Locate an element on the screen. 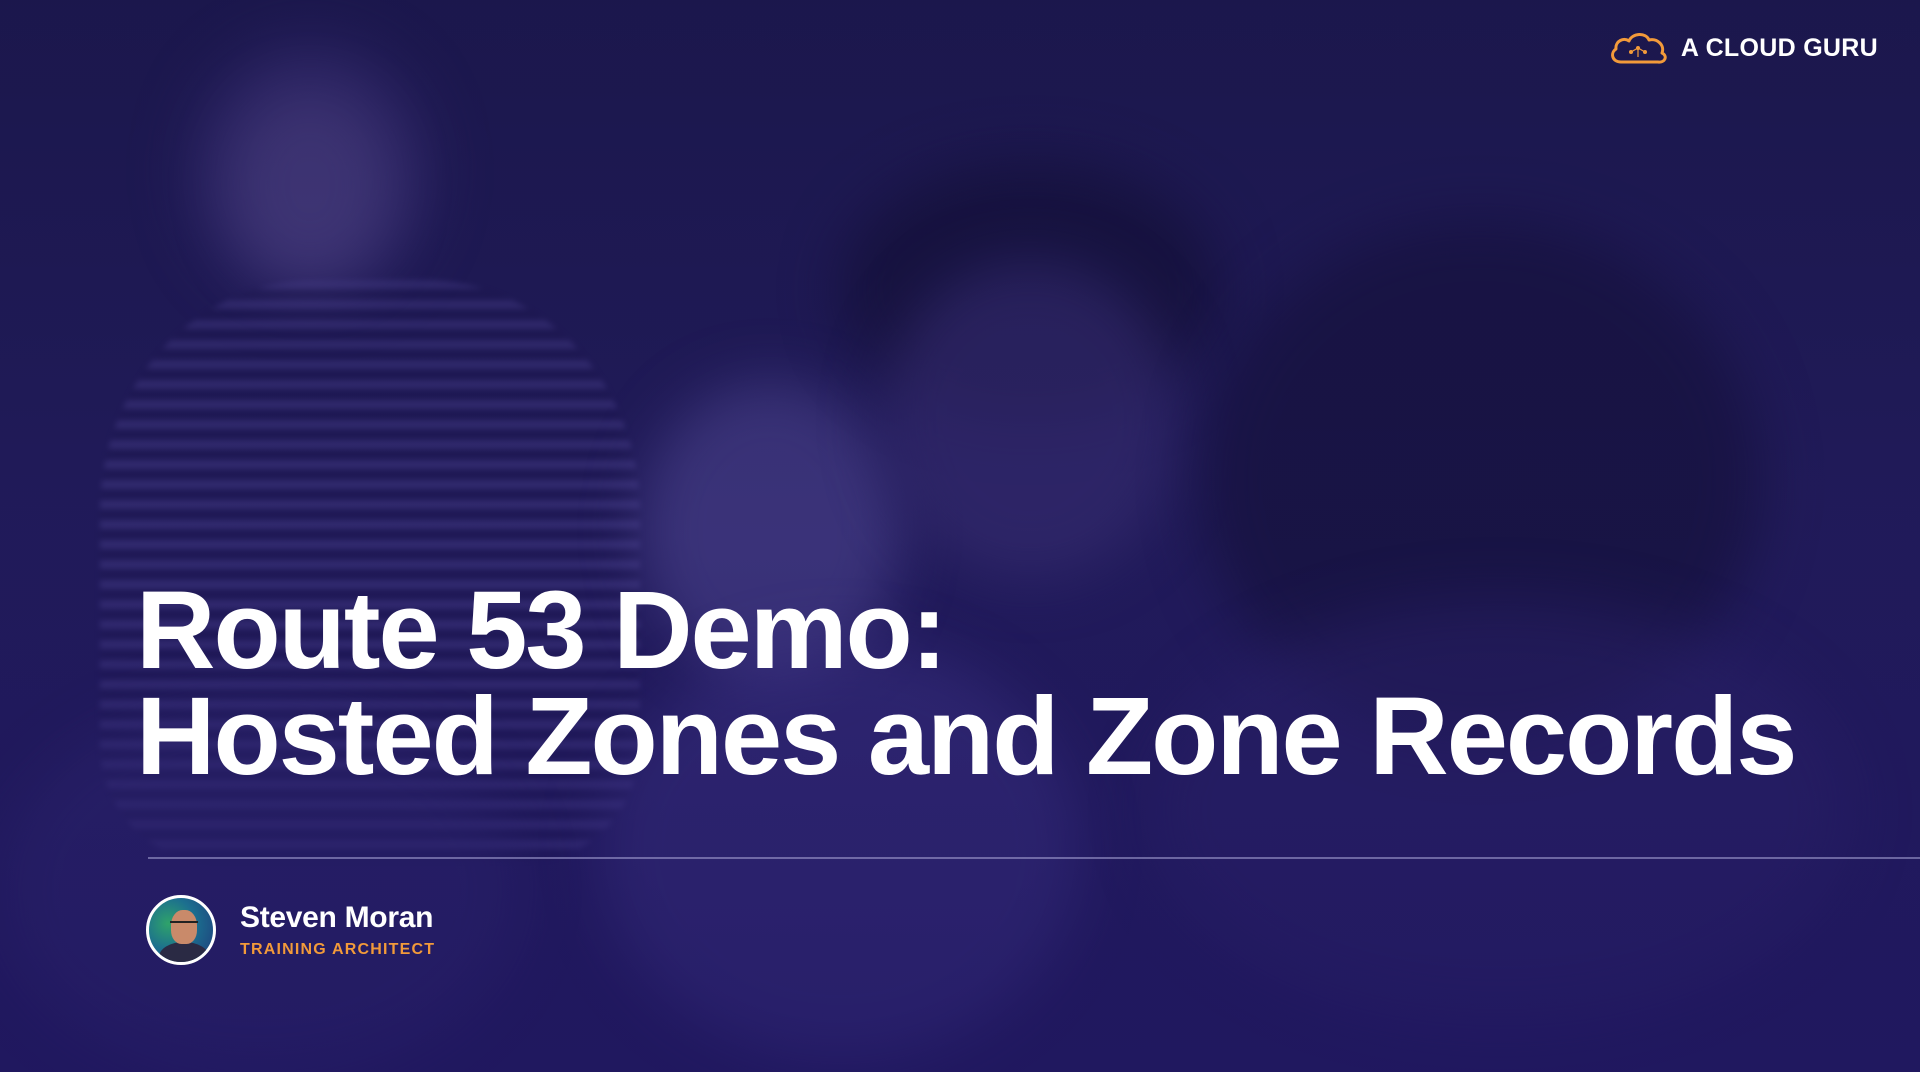 This screenshot has width=1920, height=1072. cloud-logo-icon is located at coordinates (1638, 48).